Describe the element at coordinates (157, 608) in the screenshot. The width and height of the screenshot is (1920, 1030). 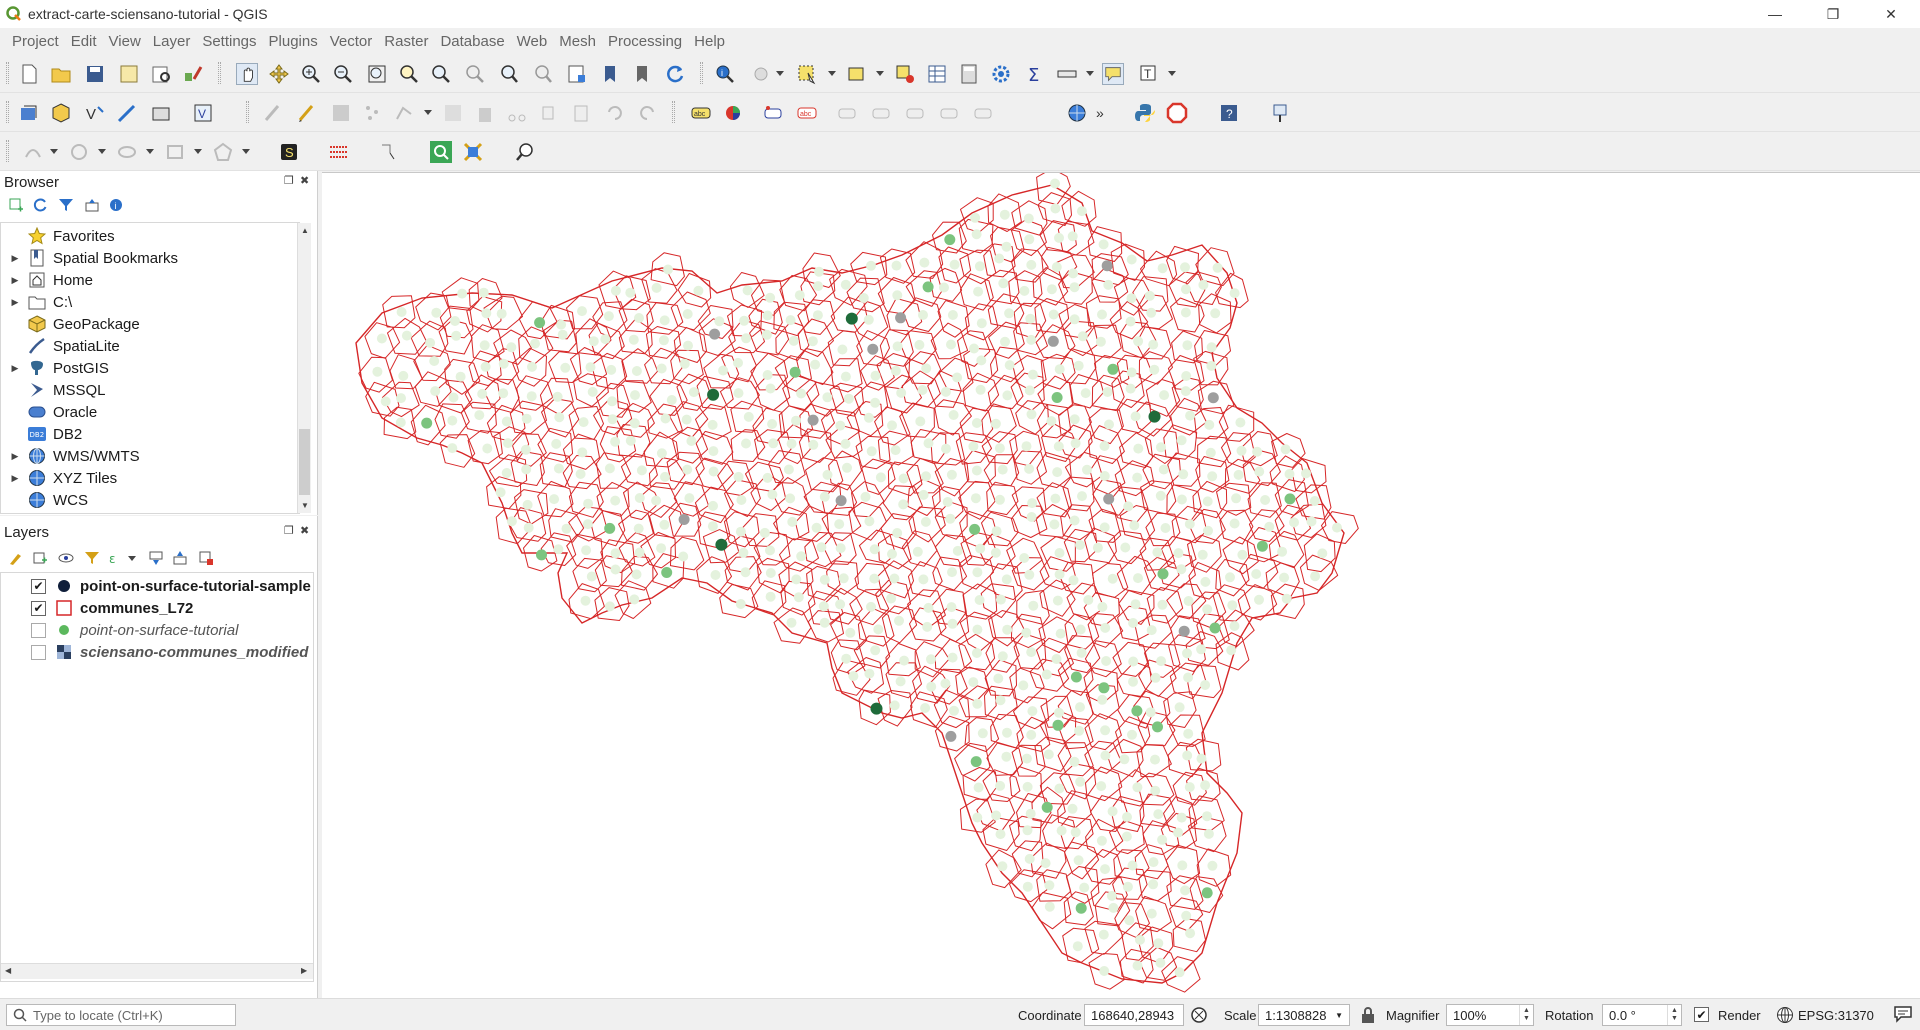
I see `layer-item: ✔ communes_L72` at that location.